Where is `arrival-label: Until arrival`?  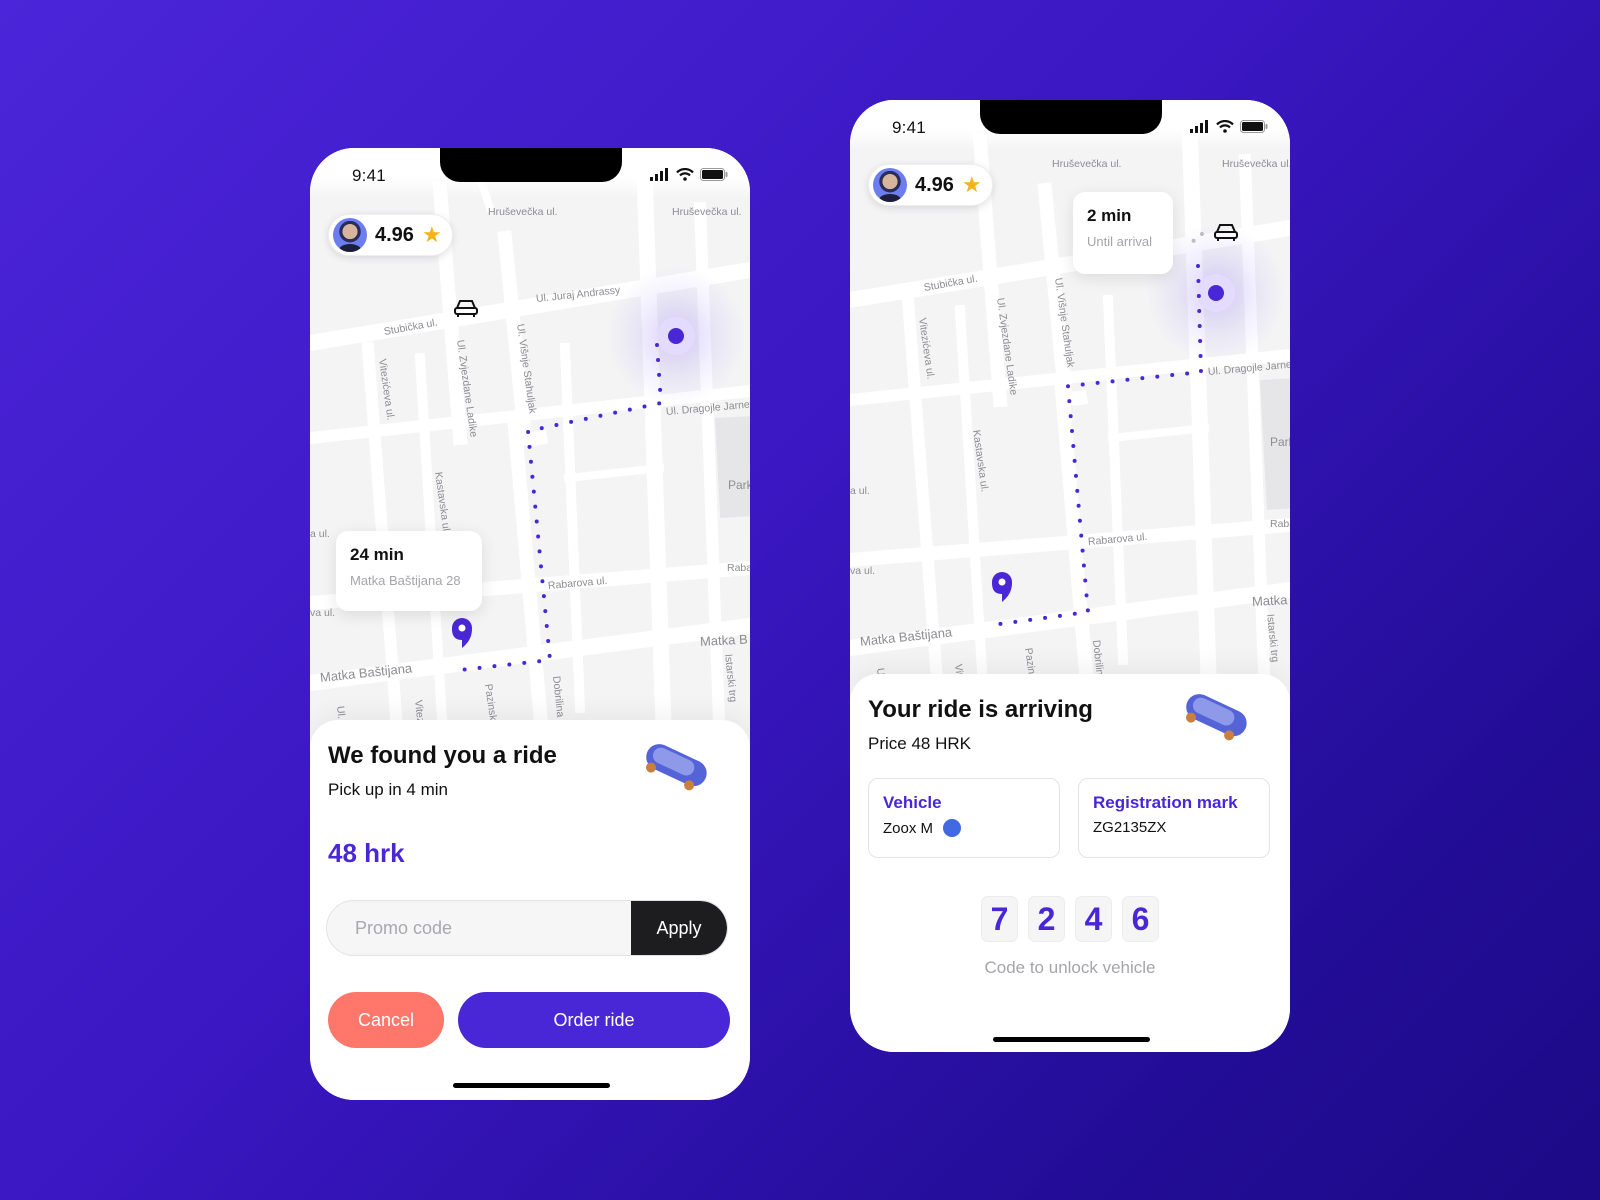
arrival-label: Until arrival is located at coordinates (1120, 241).